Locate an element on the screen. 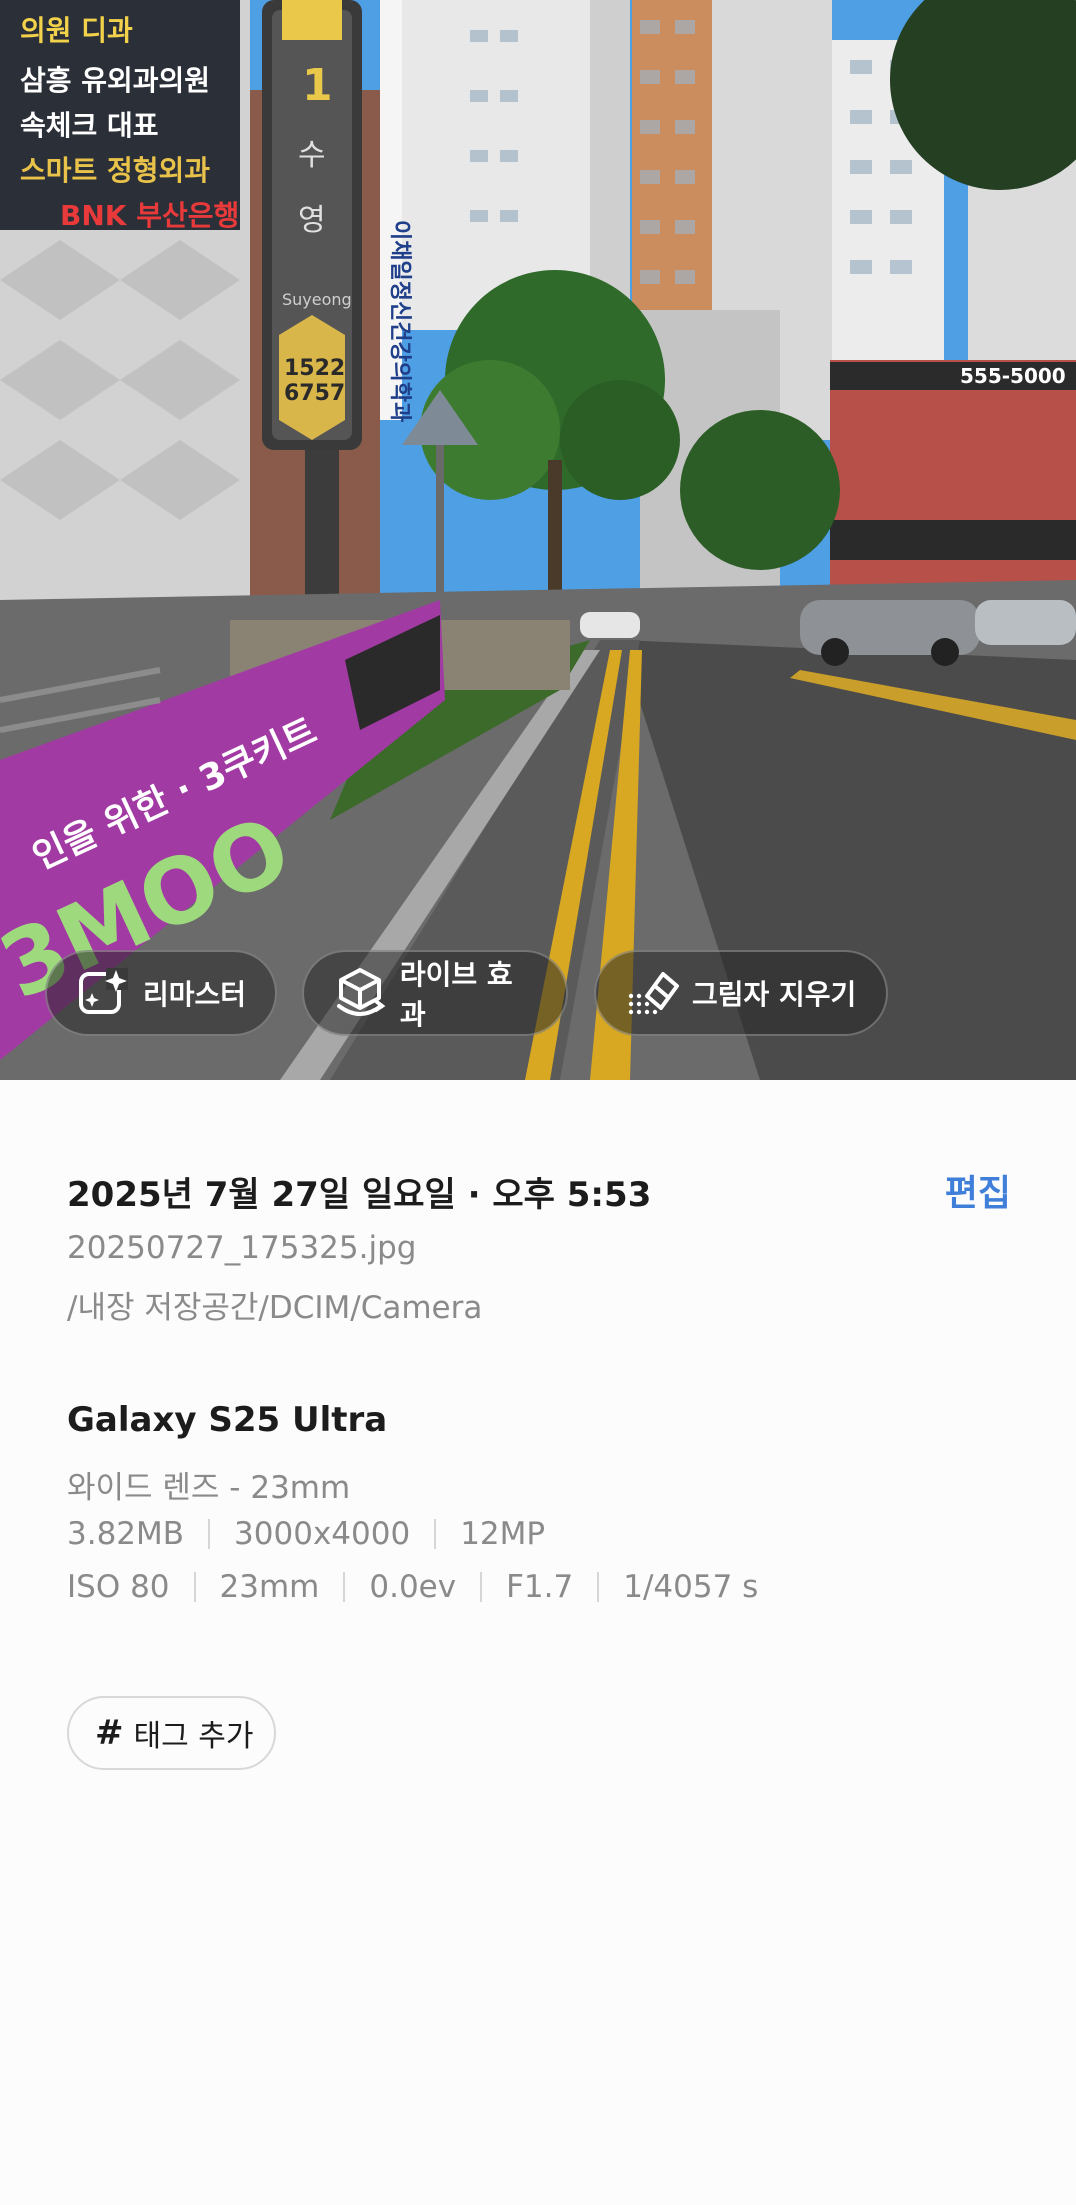  hash-icon: # is located at coordinates (109, 1733).